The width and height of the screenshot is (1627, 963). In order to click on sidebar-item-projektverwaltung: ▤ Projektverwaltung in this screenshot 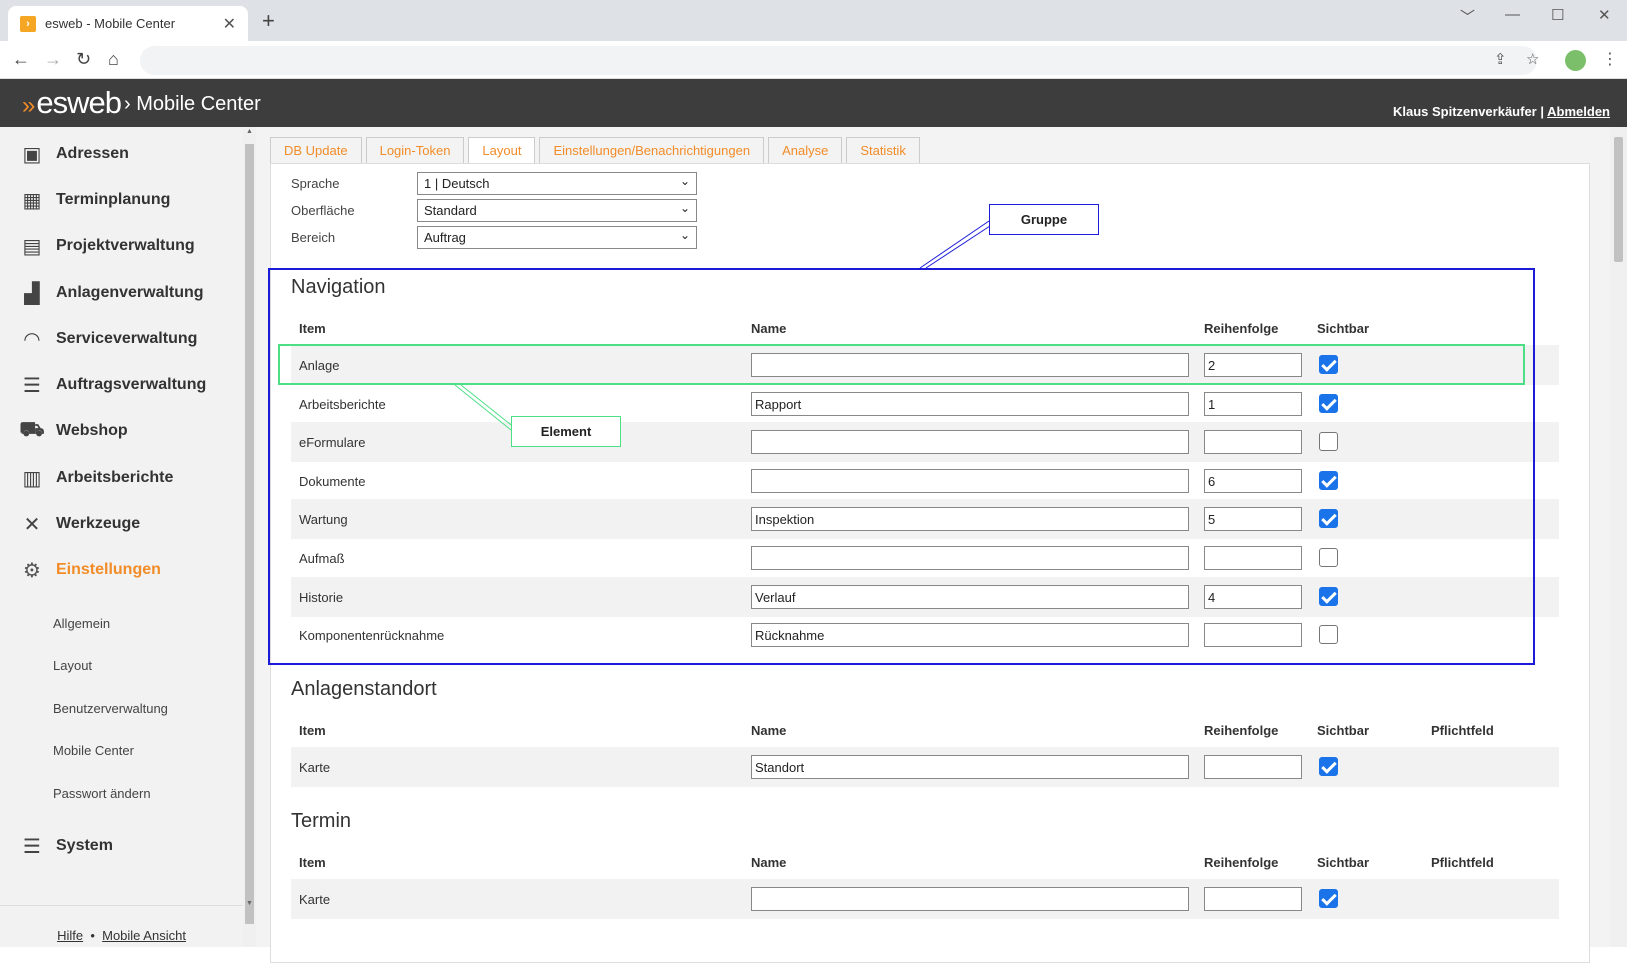, I will do `click(107, 246)`.